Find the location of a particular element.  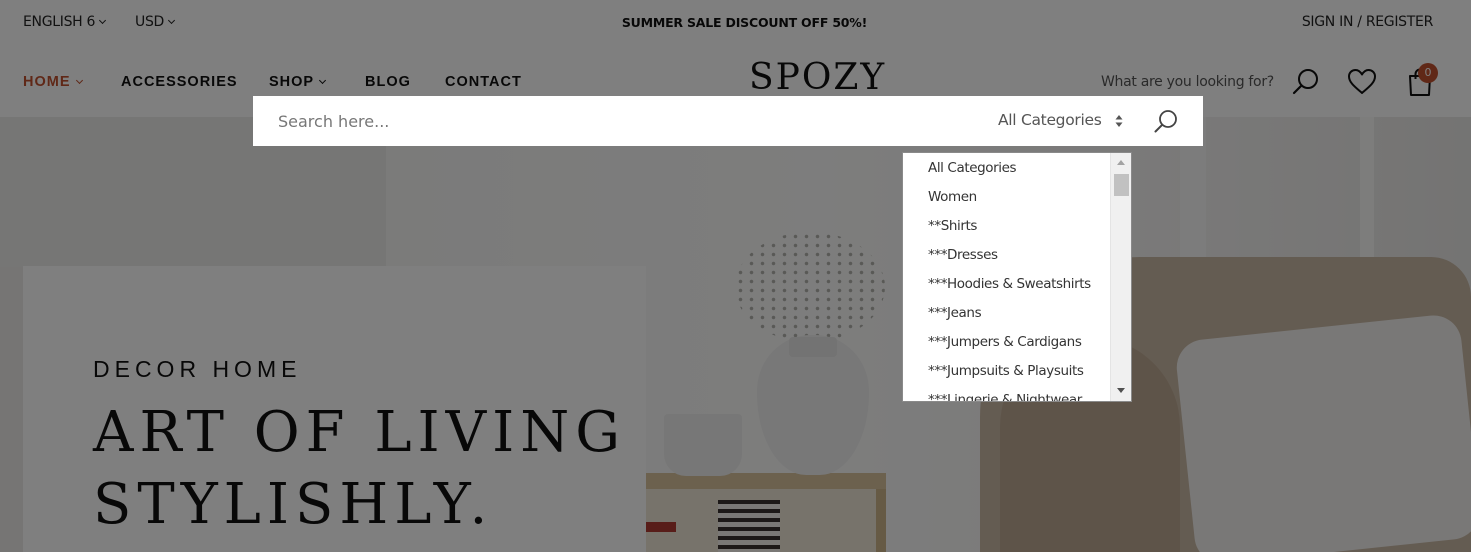

search-icon is located at coordinates (1165, 121).